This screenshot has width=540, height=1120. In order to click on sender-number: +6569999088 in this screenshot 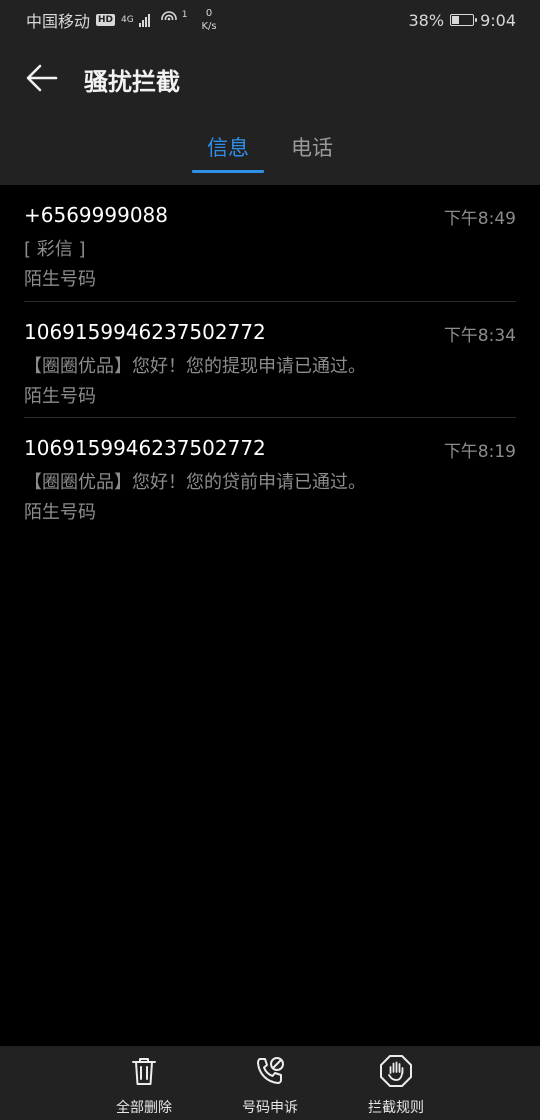, I will do `click(96, 215)`.